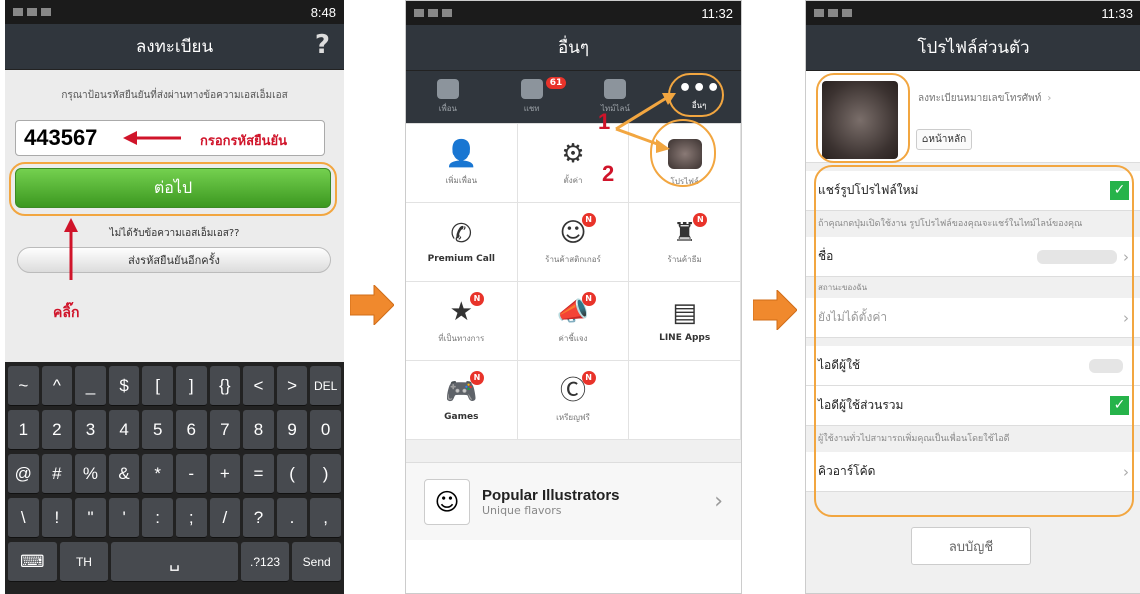 This screenshot has width=1140, height=594. I want to click on space-key: ␣, so click(174, 562).